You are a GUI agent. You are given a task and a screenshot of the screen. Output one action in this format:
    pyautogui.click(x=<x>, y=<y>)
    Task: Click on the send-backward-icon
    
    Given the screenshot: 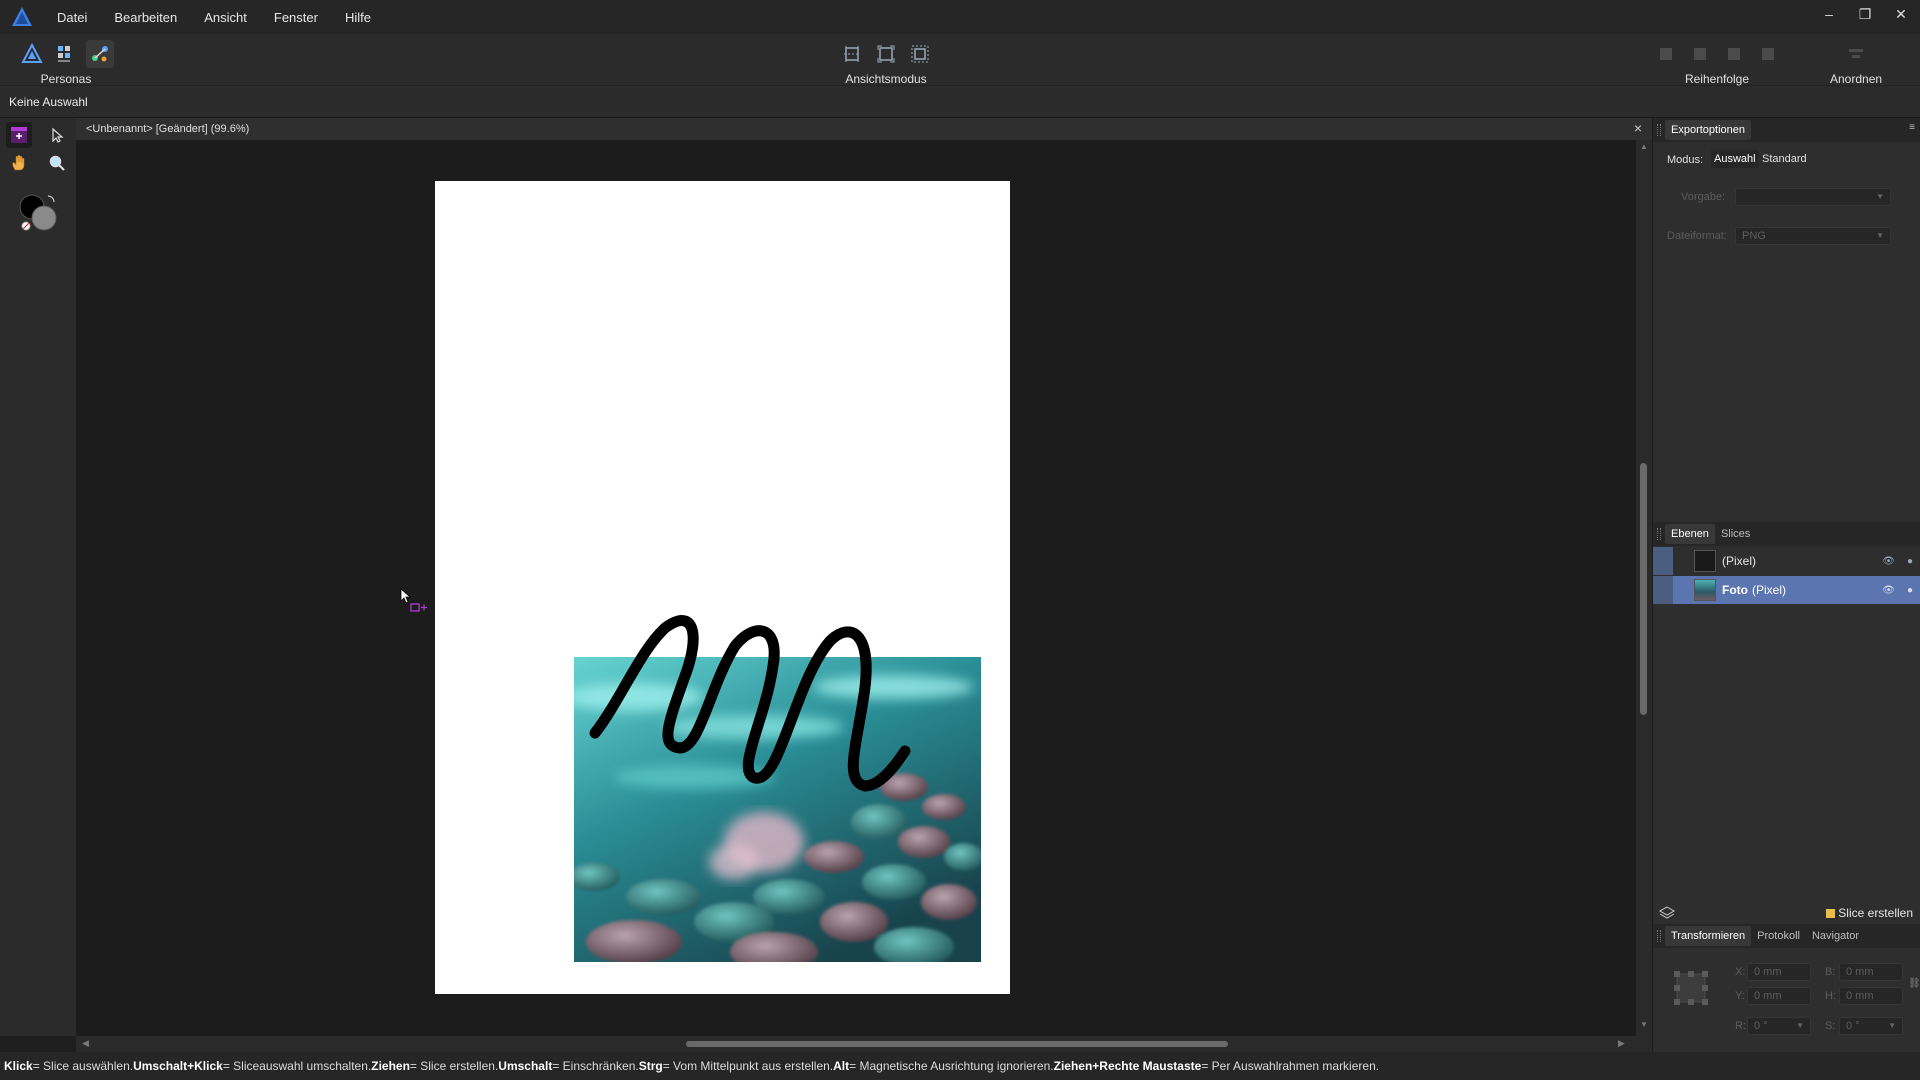 What is the action you would take?
    pyautogui.click(x=1734, y=54)
    